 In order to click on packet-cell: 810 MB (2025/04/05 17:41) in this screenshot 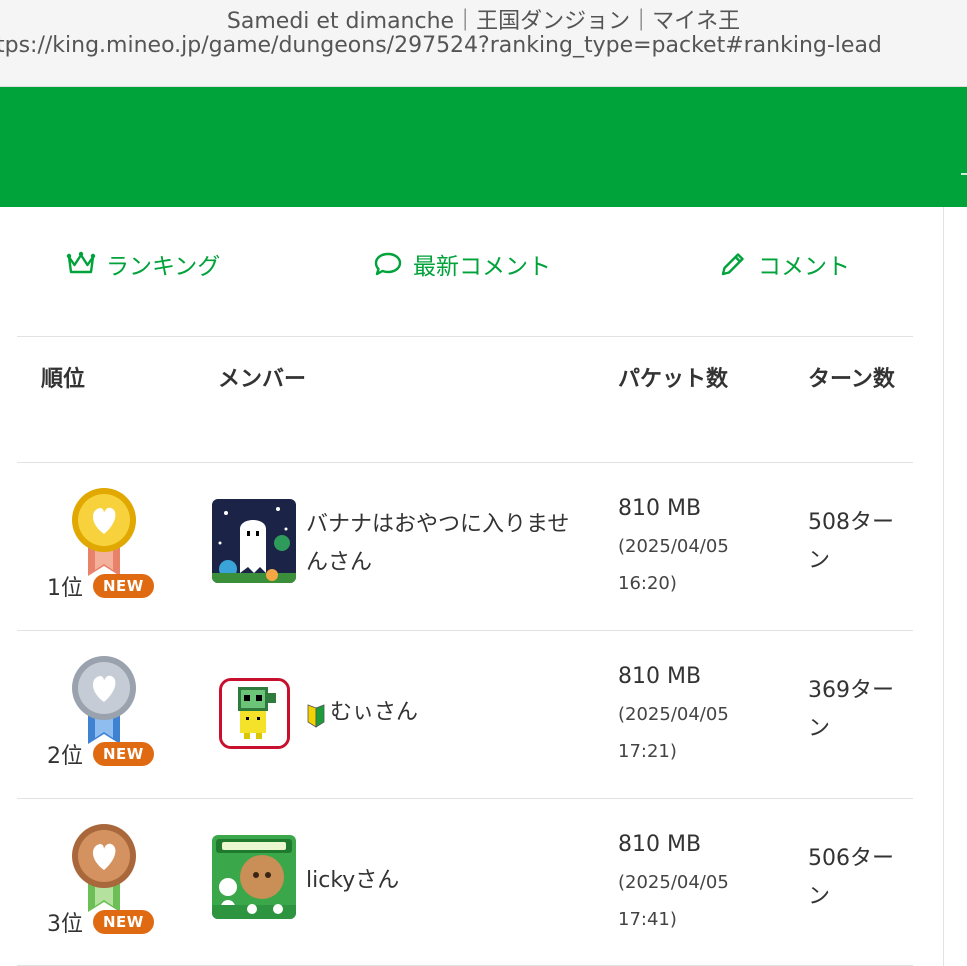, I will do `click(698, 882)`.